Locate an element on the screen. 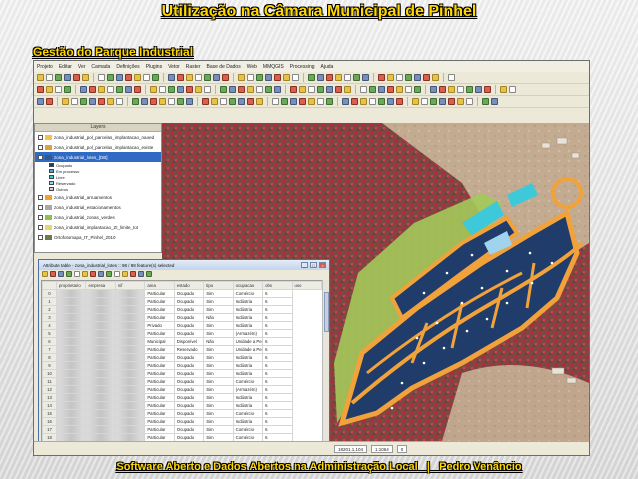 The width and height of the screenshot is (638, 479). menu-item: Plugins is located at coordinates (154, 67).